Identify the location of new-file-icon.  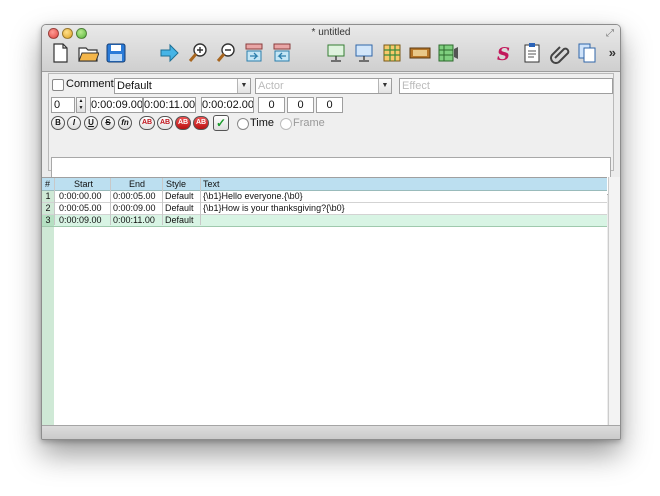
(60, 53).